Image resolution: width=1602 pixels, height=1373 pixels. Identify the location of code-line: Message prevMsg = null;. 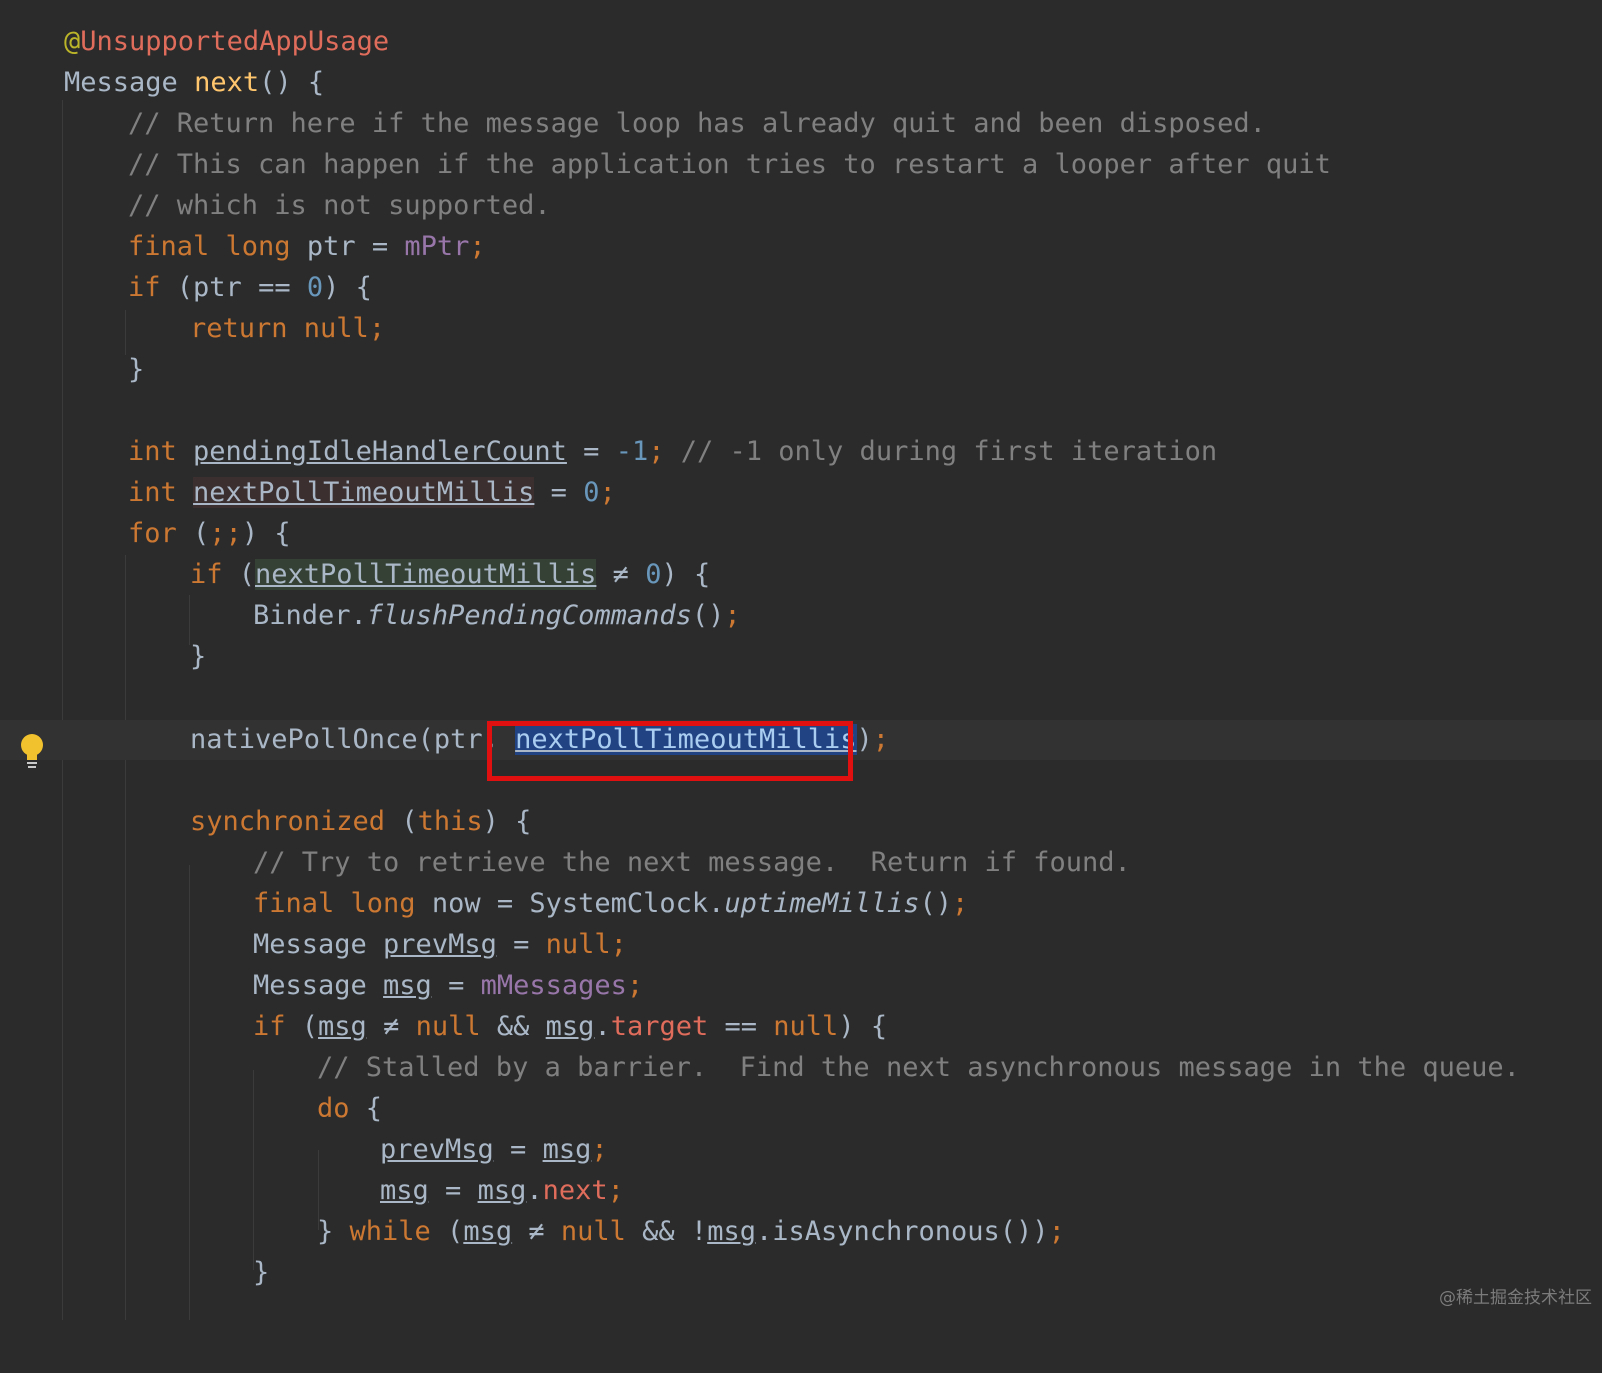
(801, 945).